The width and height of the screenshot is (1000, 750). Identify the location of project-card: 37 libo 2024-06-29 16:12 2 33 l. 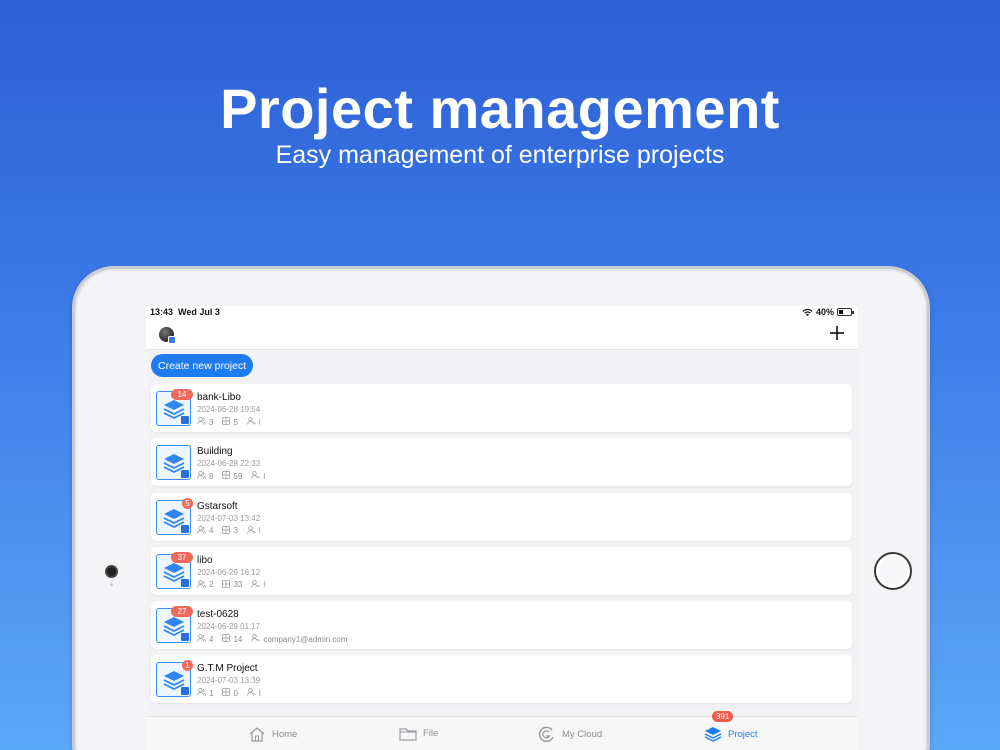
(501, 570).